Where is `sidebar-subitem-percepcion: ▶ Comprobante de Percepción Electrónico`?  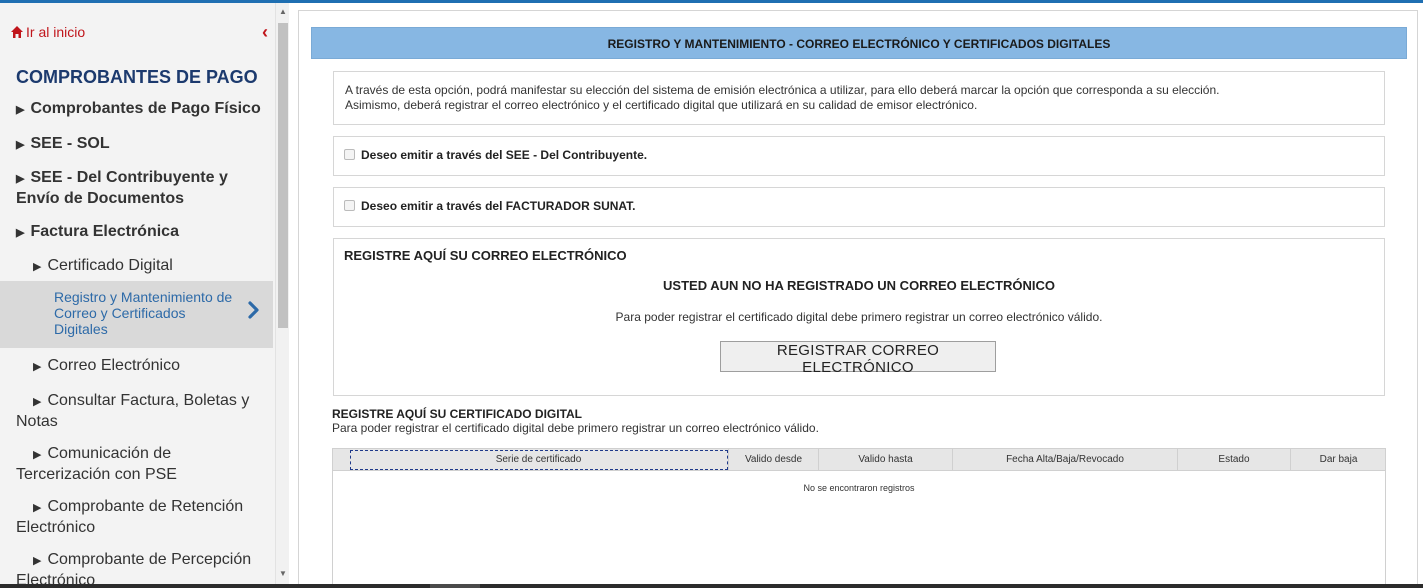 sidebar-subitem-percepcion: ▶ Comprobante de Percepción Electrónico is located at coordinates (141, 569).